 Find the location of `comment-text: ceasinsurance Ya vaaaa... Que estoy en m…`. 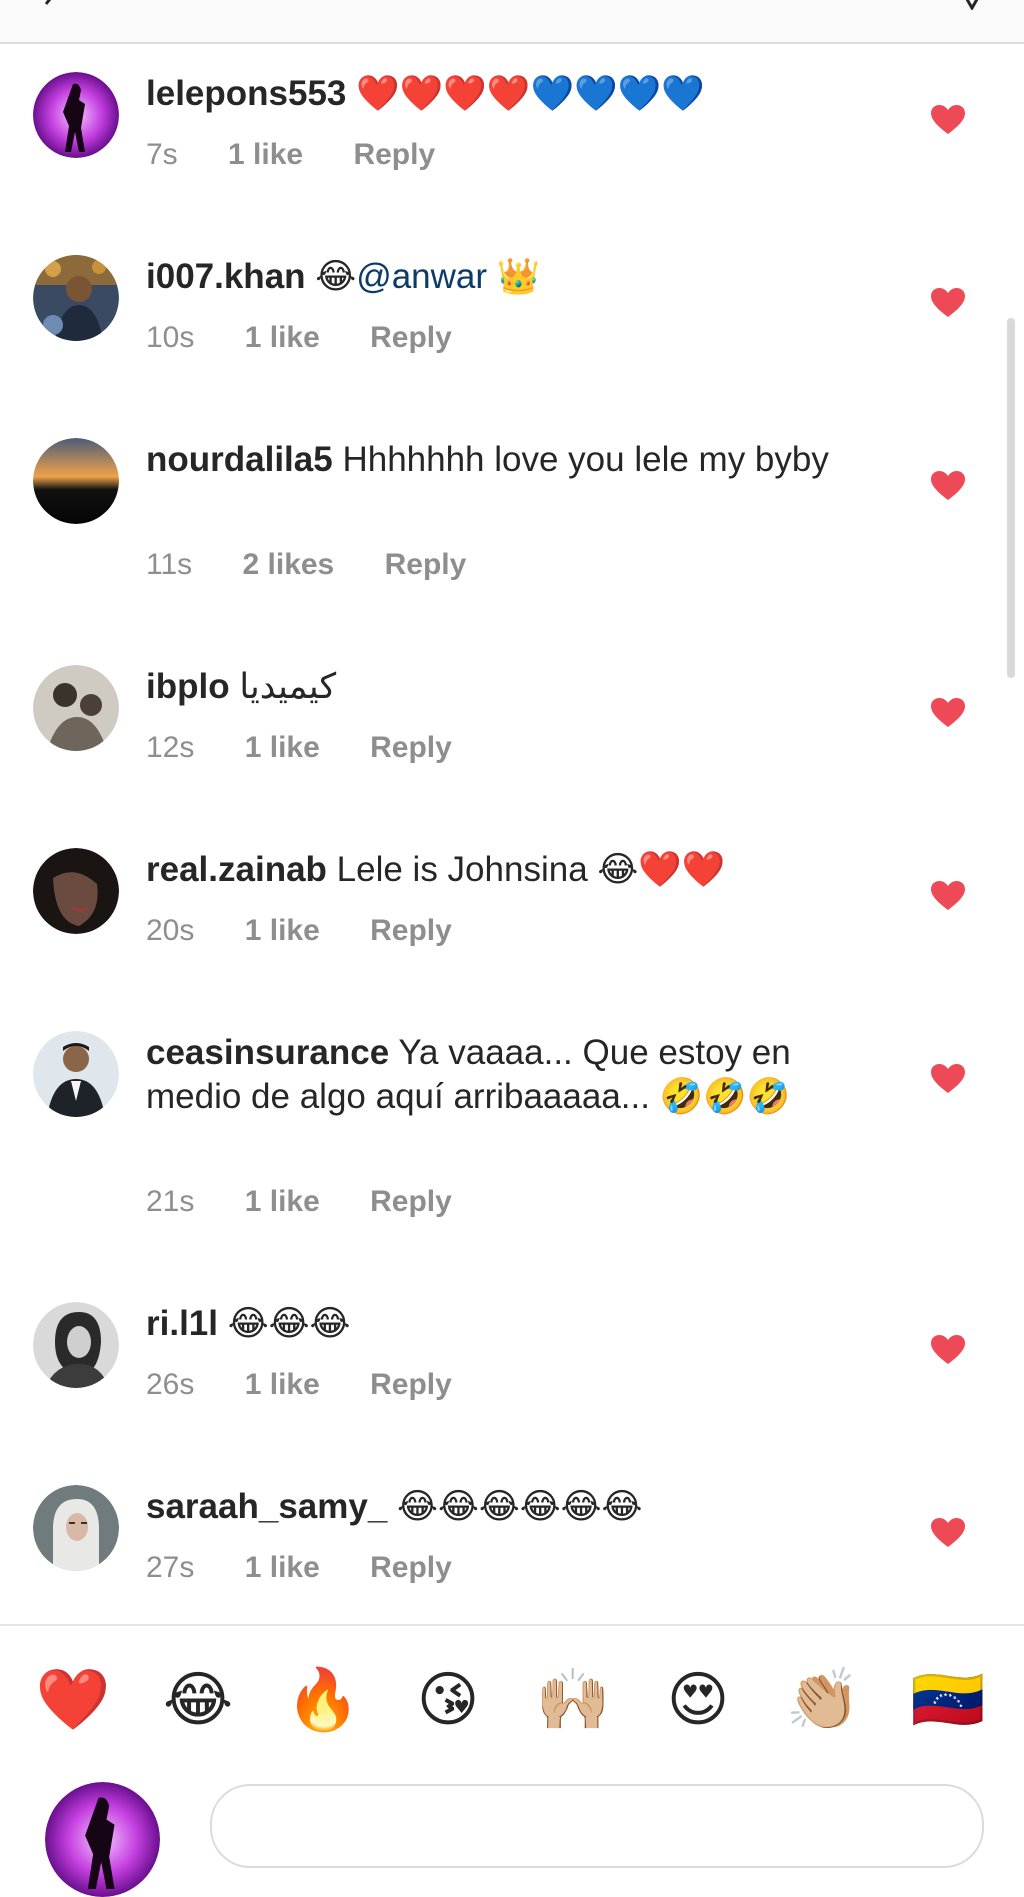

comment-text: ceasinsurance Ya vaaaa... Que estoy en m… is located at coordinates (506, 1075).